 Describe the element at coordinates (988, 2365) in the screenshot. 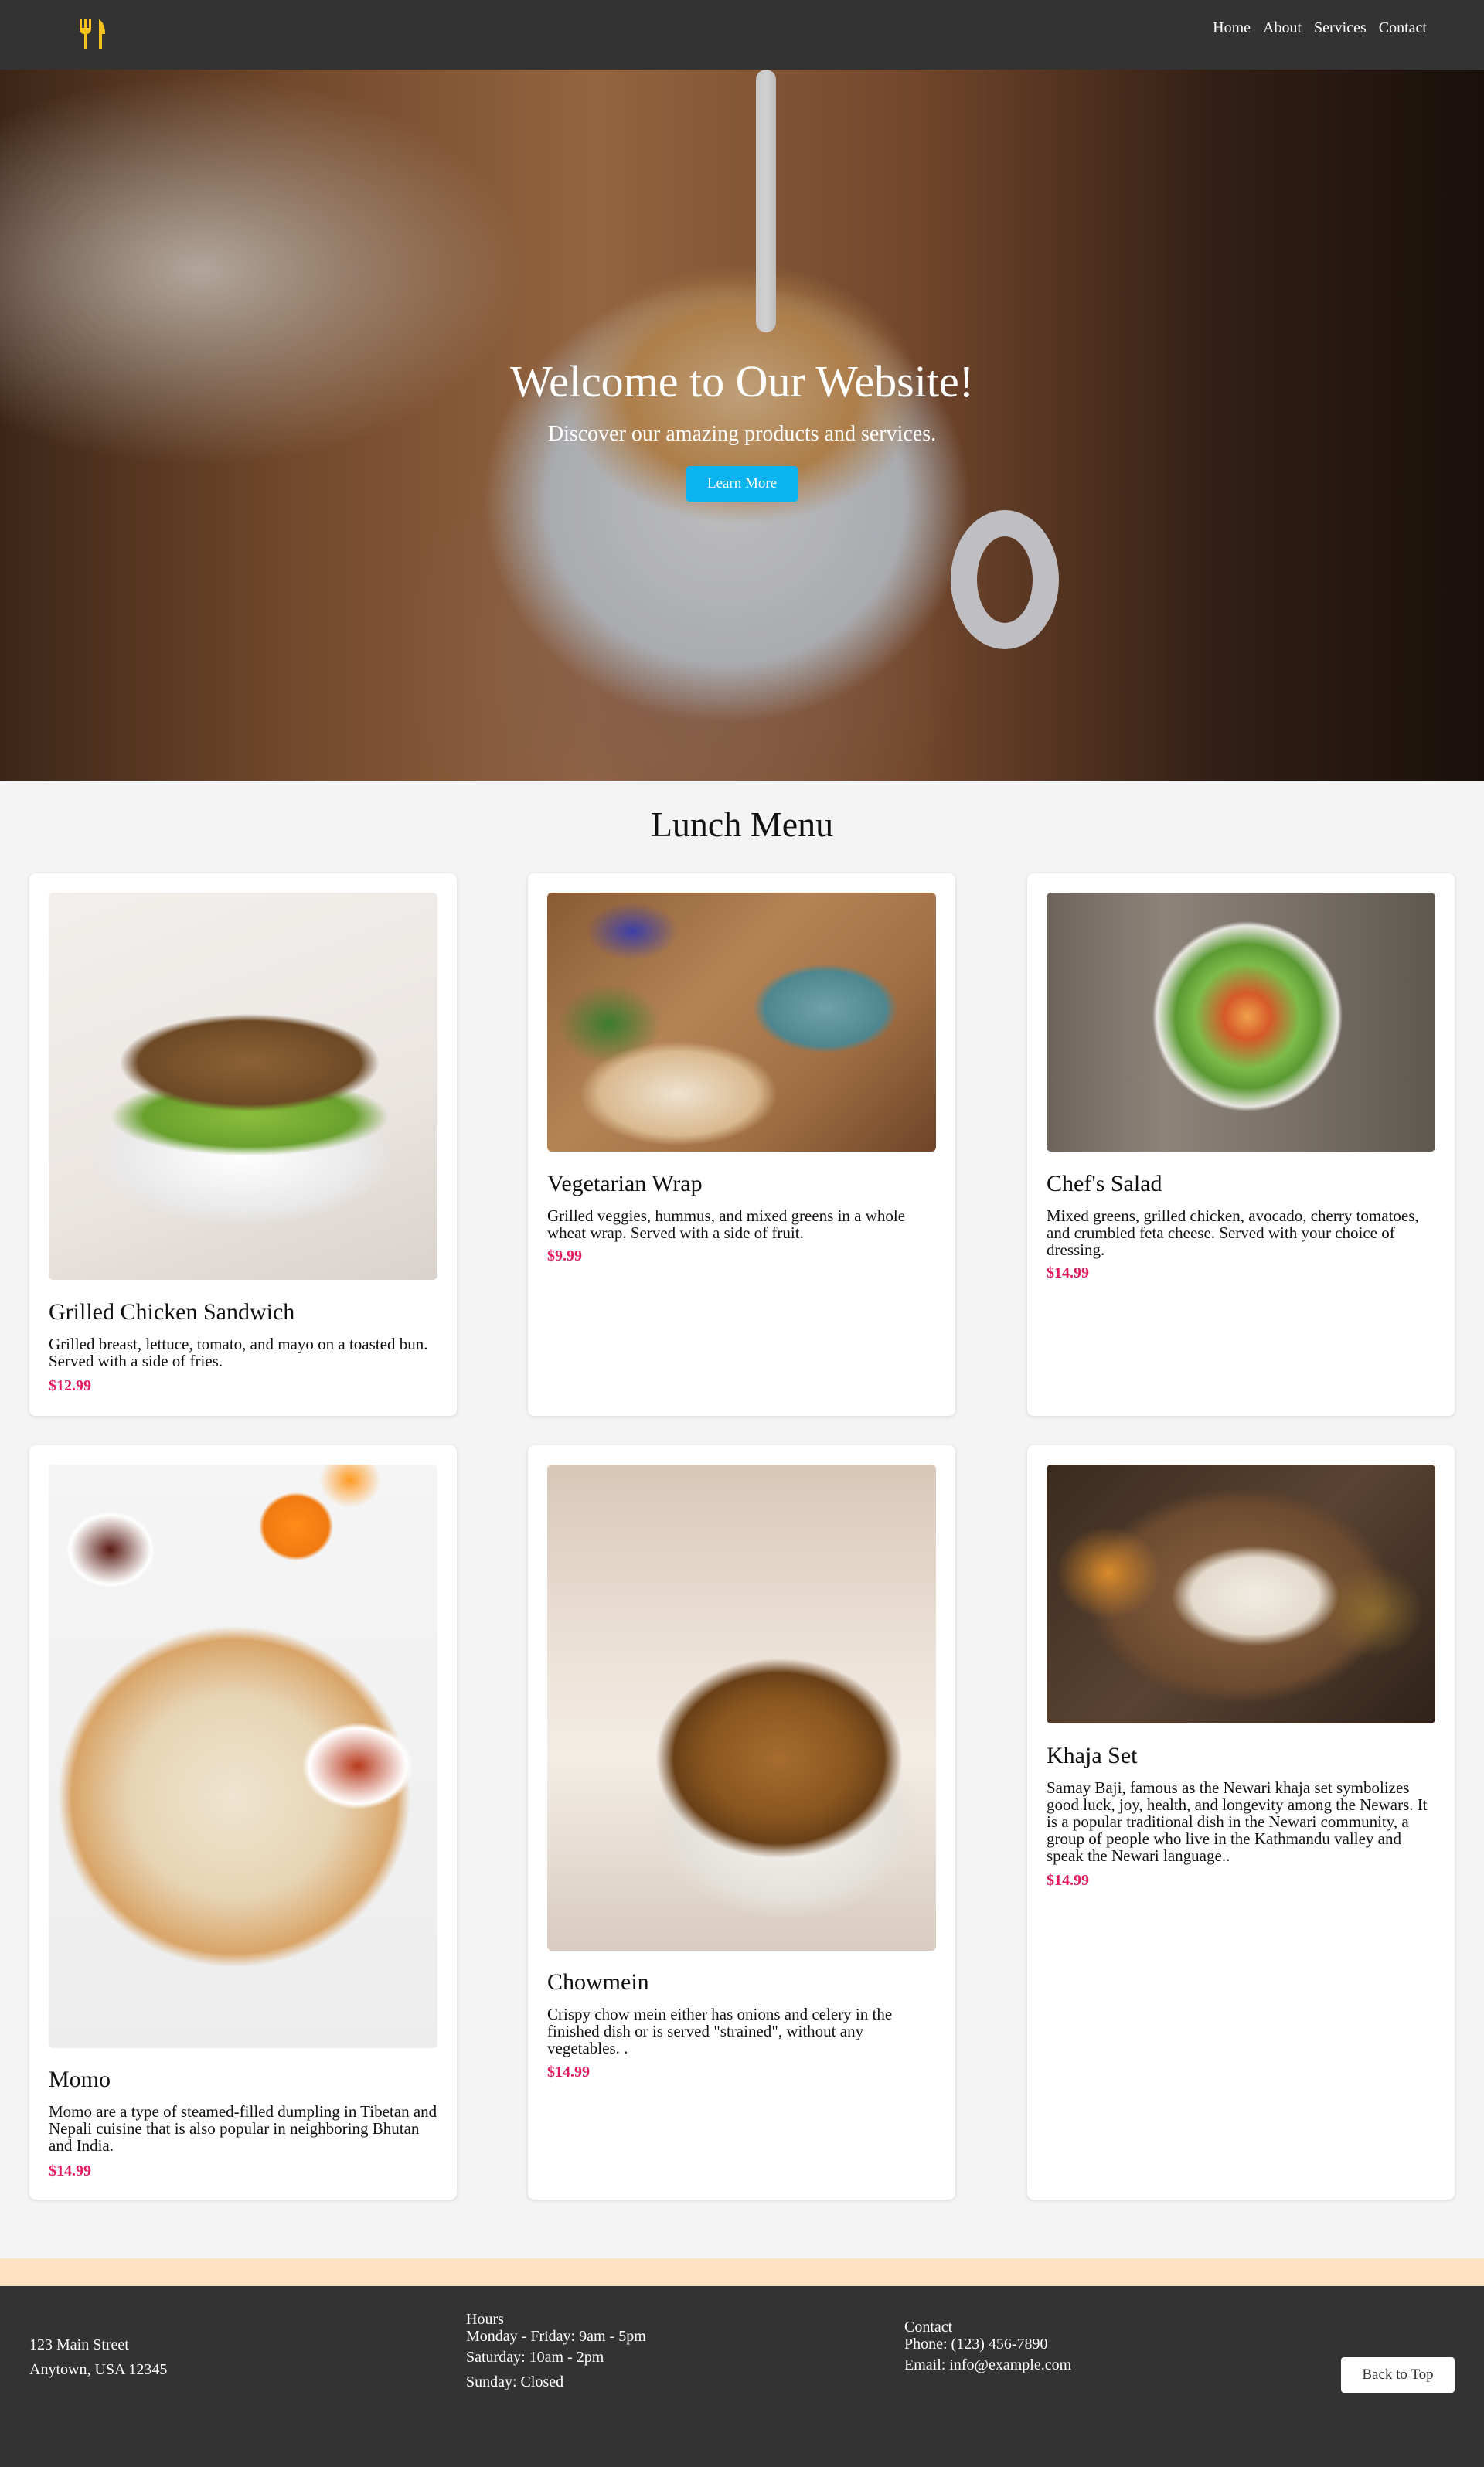

I see `contact-email: Email: info@example.com` at that location.